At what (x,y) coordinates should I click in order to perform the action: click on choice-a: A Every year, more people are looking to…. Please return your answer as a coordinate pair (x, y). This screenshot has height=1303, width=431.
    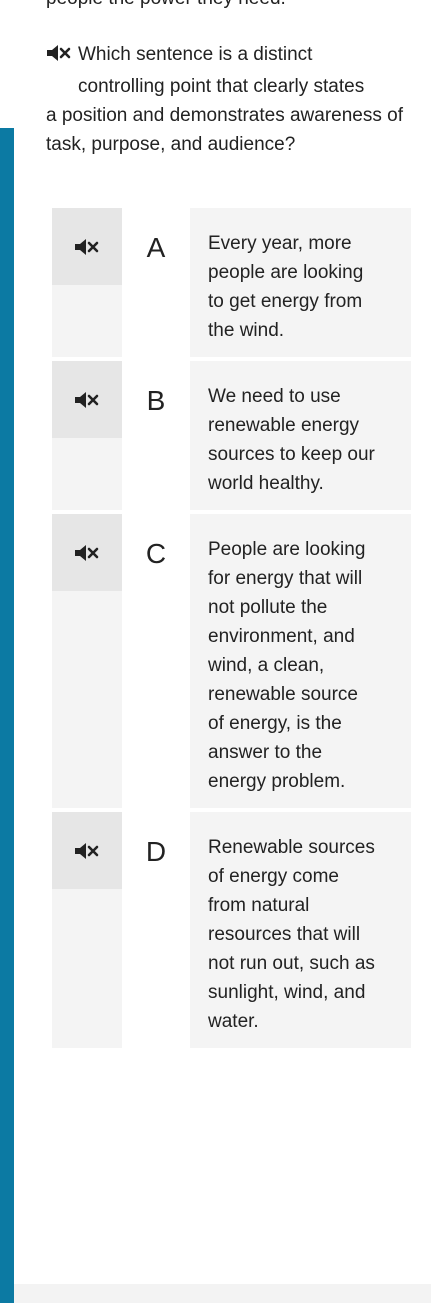
    Looking at the image, I should click on (231, 282).